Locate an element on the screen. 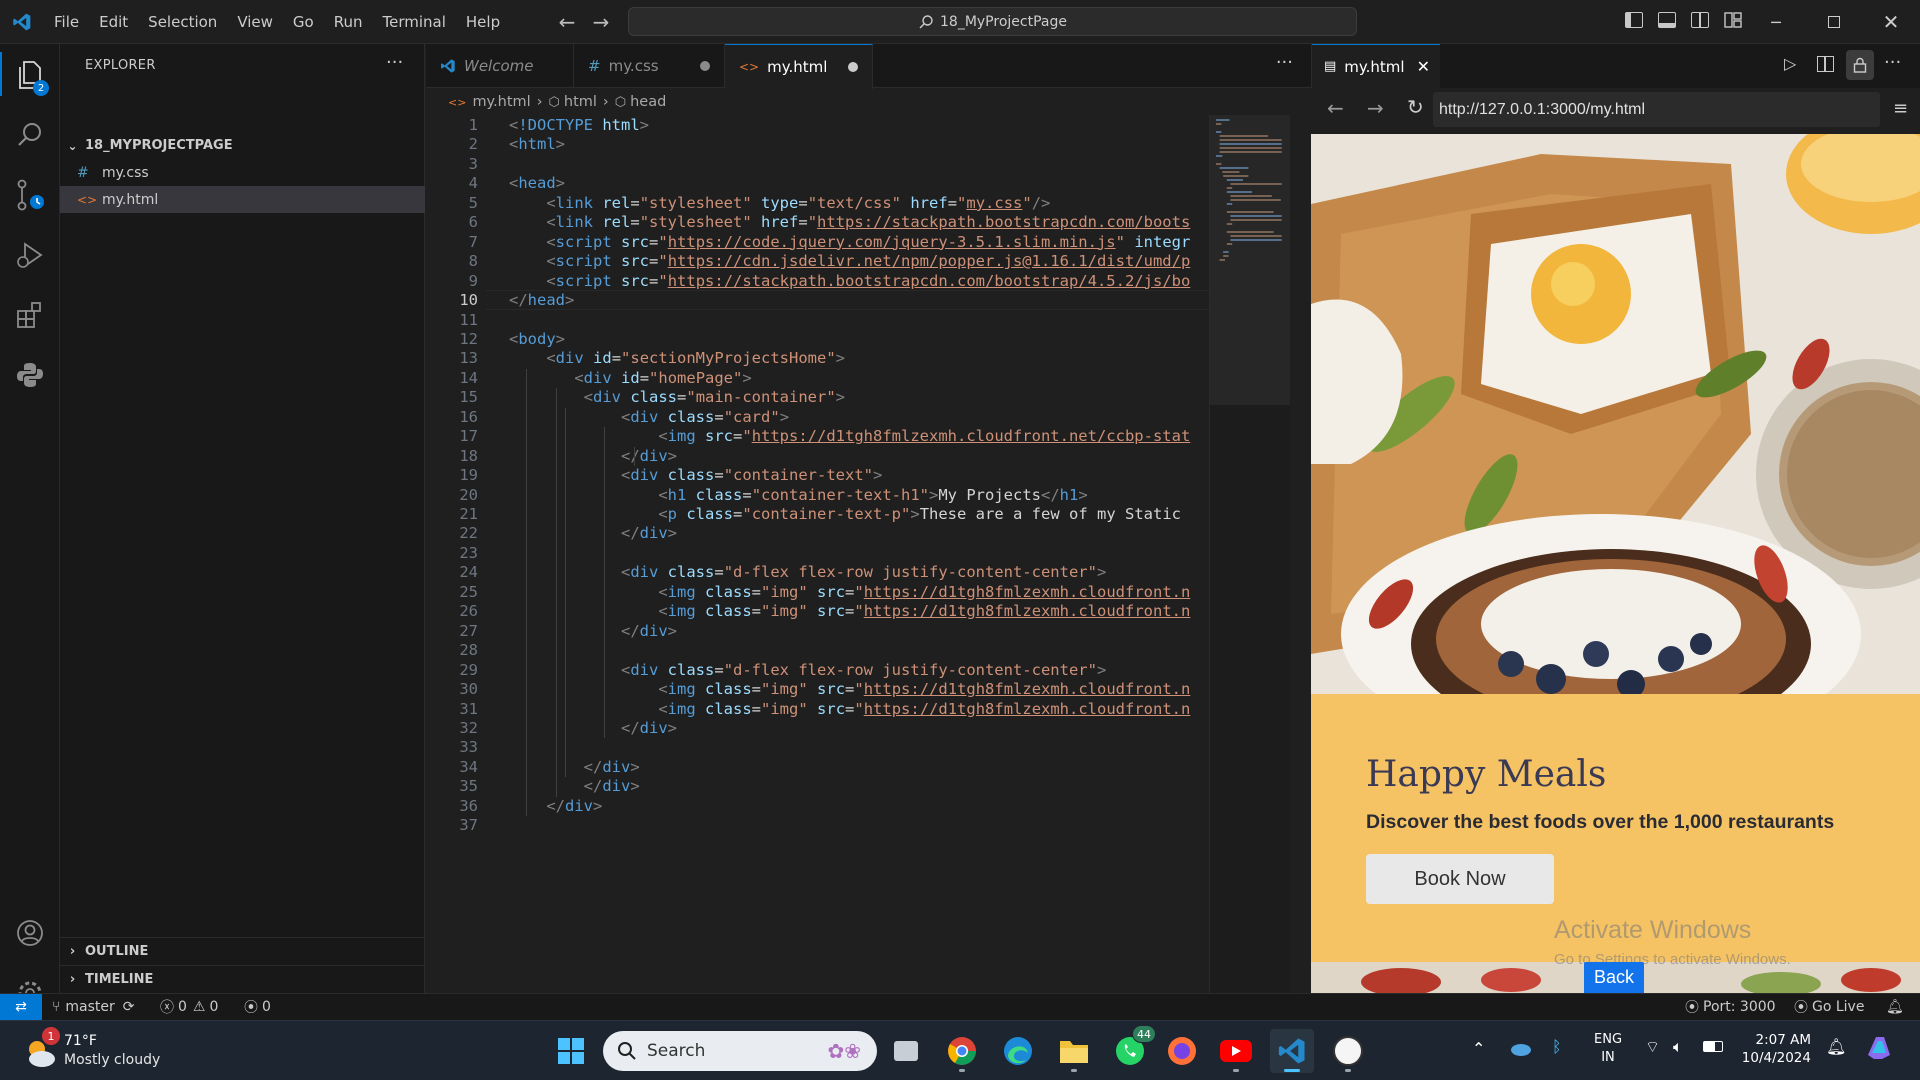  notifications-icon: 🔔︎ is located at coordinates (1895, 1007).